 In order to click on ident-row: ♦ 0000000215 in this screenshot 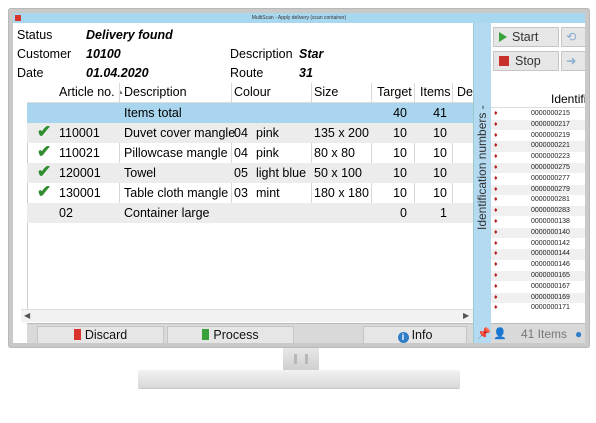, I will do `click(538, 114)`.